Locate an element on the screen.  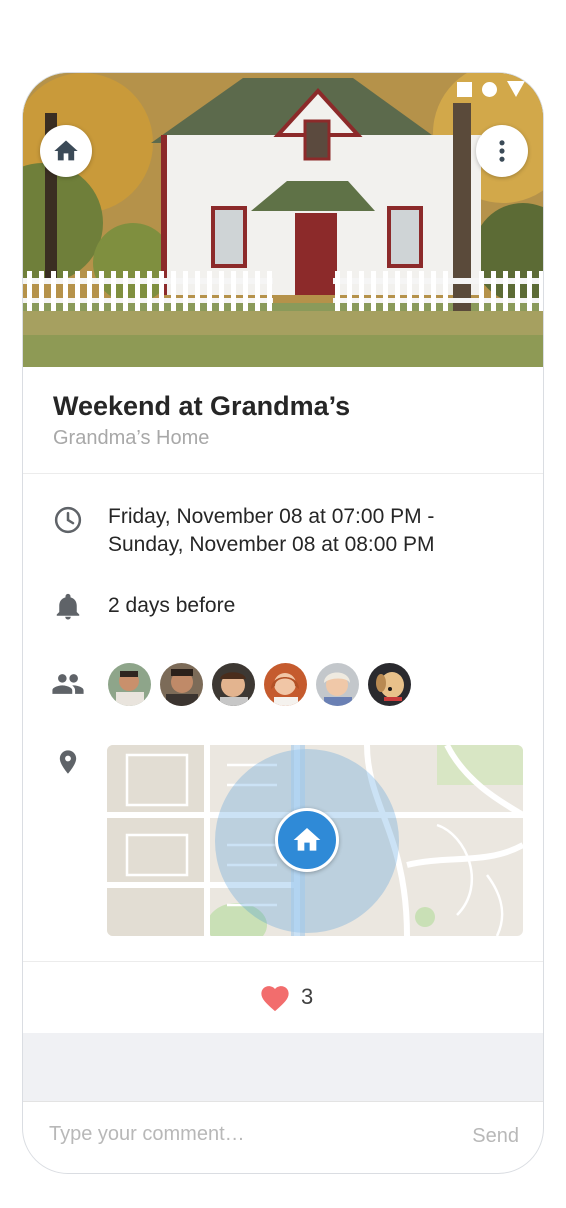
status-circle-icon is located at coordinates (489, 89).